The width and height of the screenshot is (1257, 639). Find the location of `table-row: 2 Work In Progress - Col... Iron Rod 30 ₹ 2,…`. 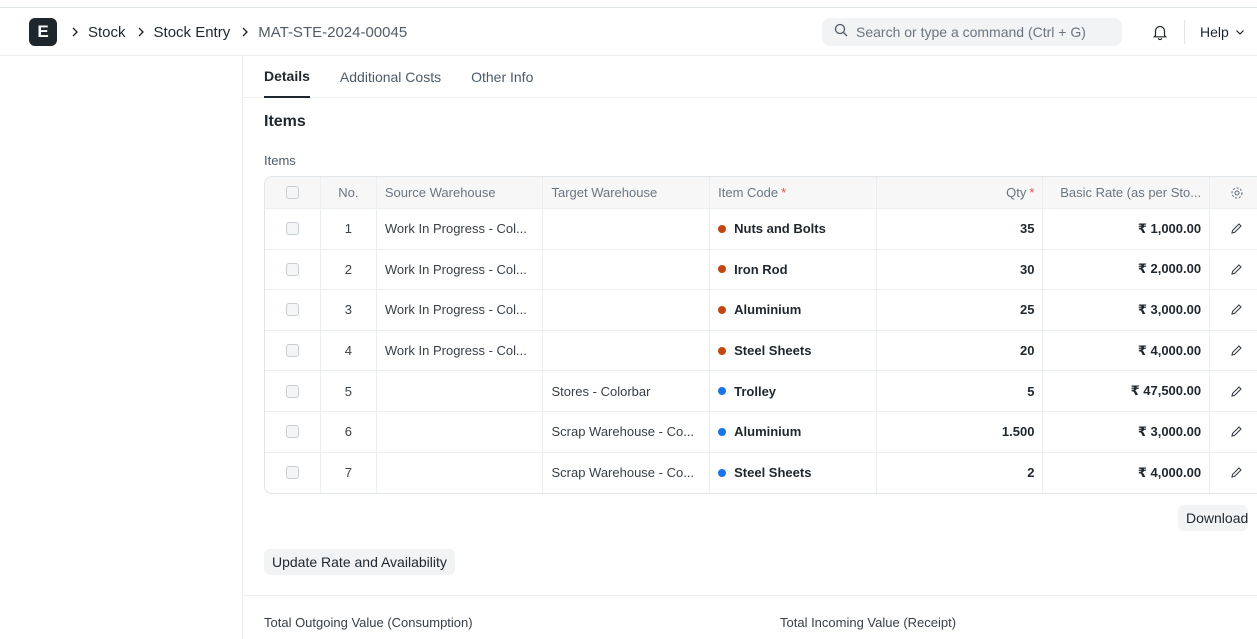

table-row: 2 Work In Progress - Col... Iron Rod 30 ₹ 2,… is located at coordinates (761, 270).